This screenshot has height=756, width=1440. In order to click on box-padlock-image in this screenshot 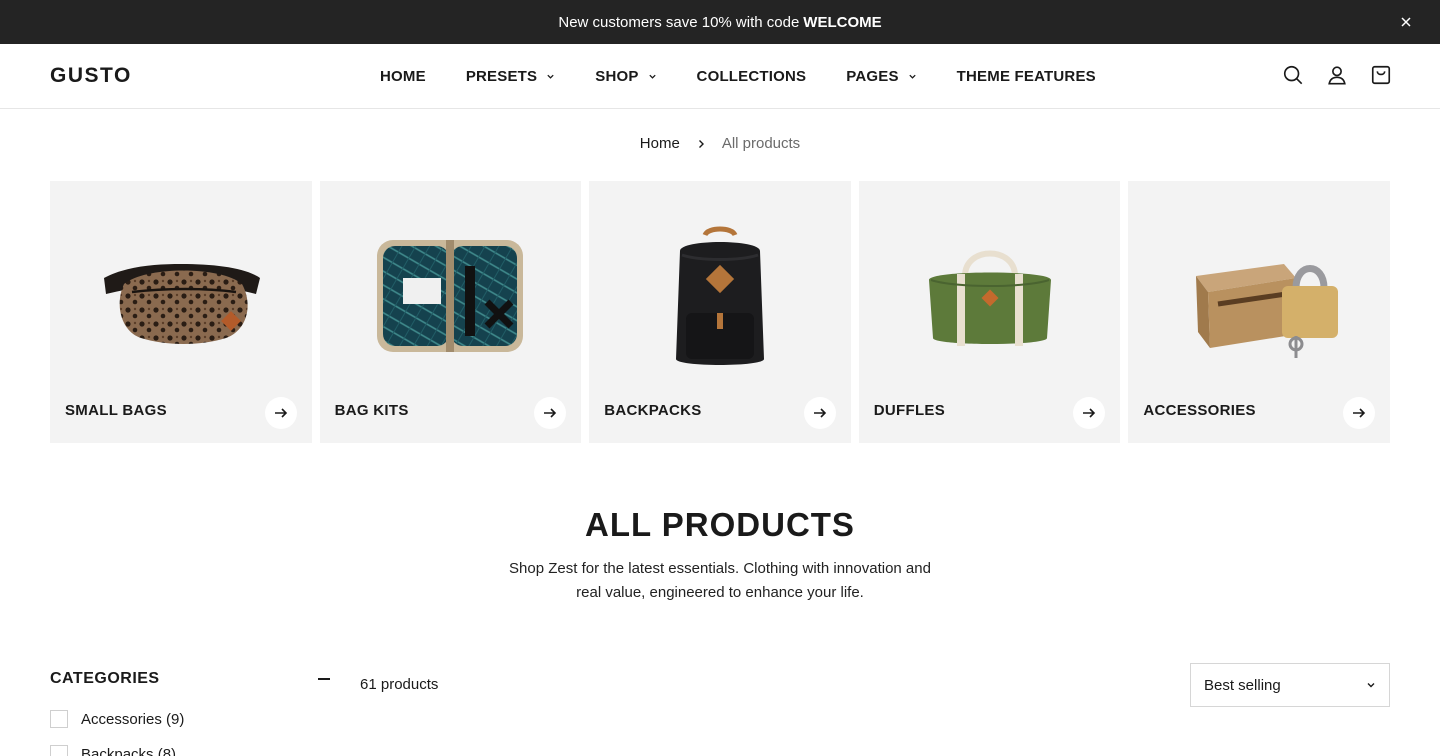, I will do `click(1267, 311)`.